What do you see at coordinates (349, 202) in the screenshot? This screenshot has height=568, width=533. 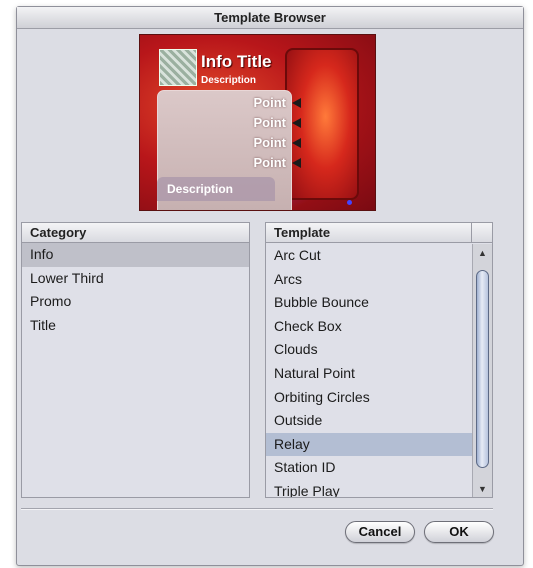 I see `preview-dot-icon` at bounding box center [349, 202].